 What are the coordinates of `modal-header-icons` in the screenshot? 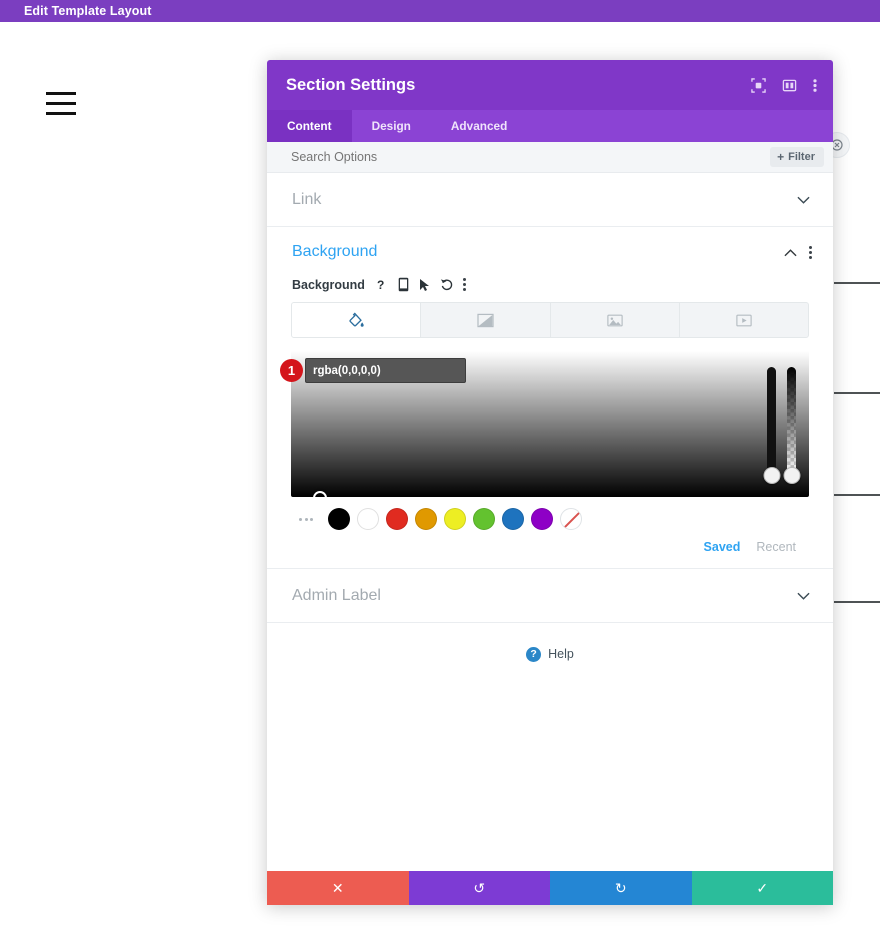 It's located at (784, 85).